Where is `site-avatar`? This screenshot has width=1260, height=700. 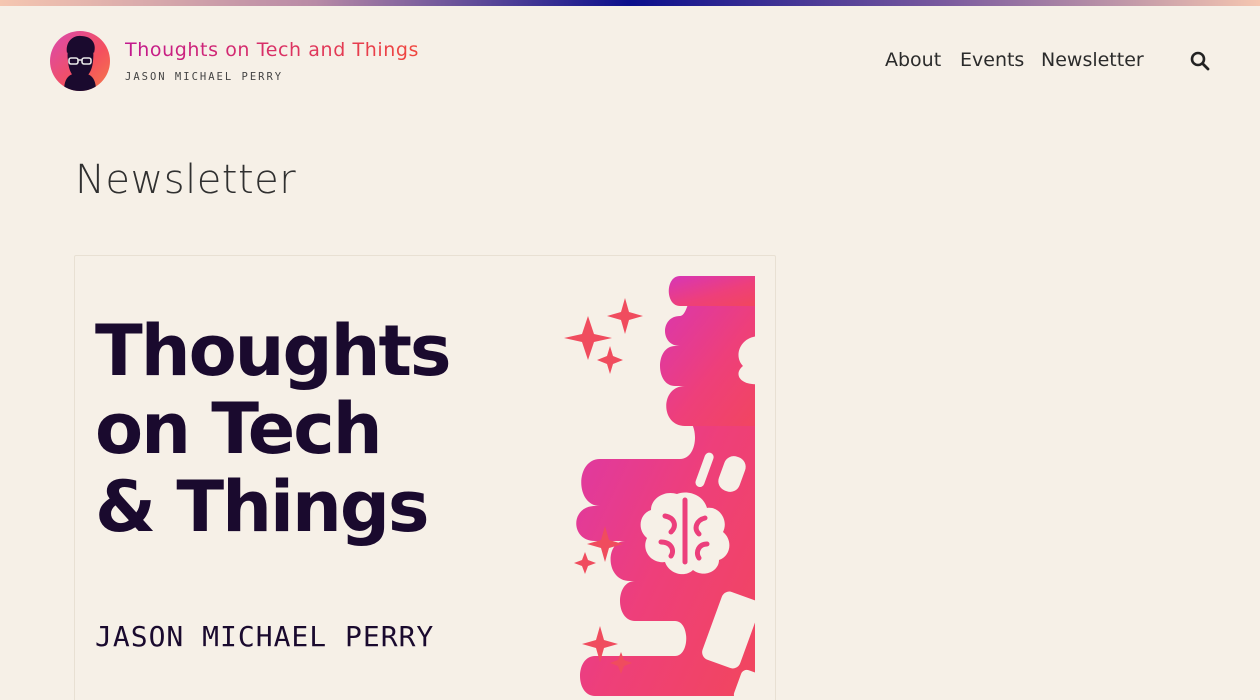
site-avatar is located at coordinates (80, 61).